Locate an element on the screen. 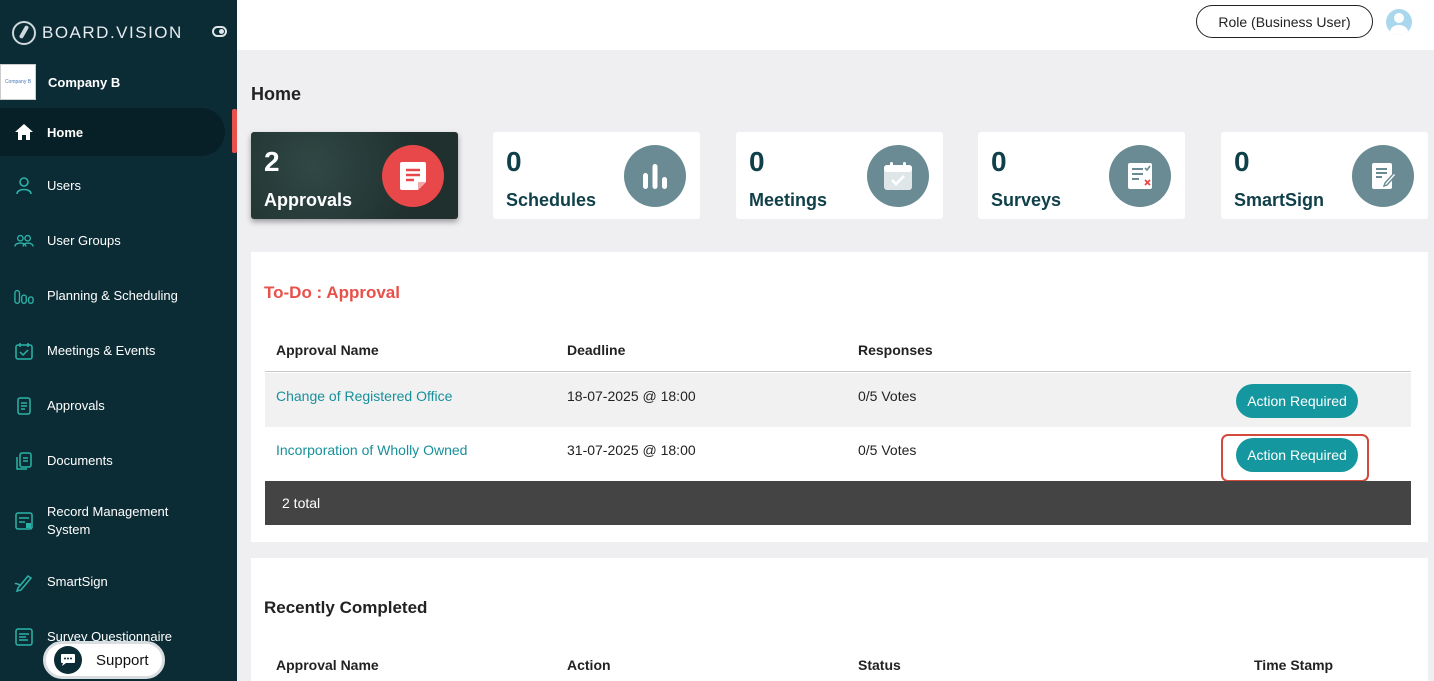 The width and height of the screenshot is (1434, 681). sidebar-item-label-line1: Record Management is located at coordinates (108, 511).